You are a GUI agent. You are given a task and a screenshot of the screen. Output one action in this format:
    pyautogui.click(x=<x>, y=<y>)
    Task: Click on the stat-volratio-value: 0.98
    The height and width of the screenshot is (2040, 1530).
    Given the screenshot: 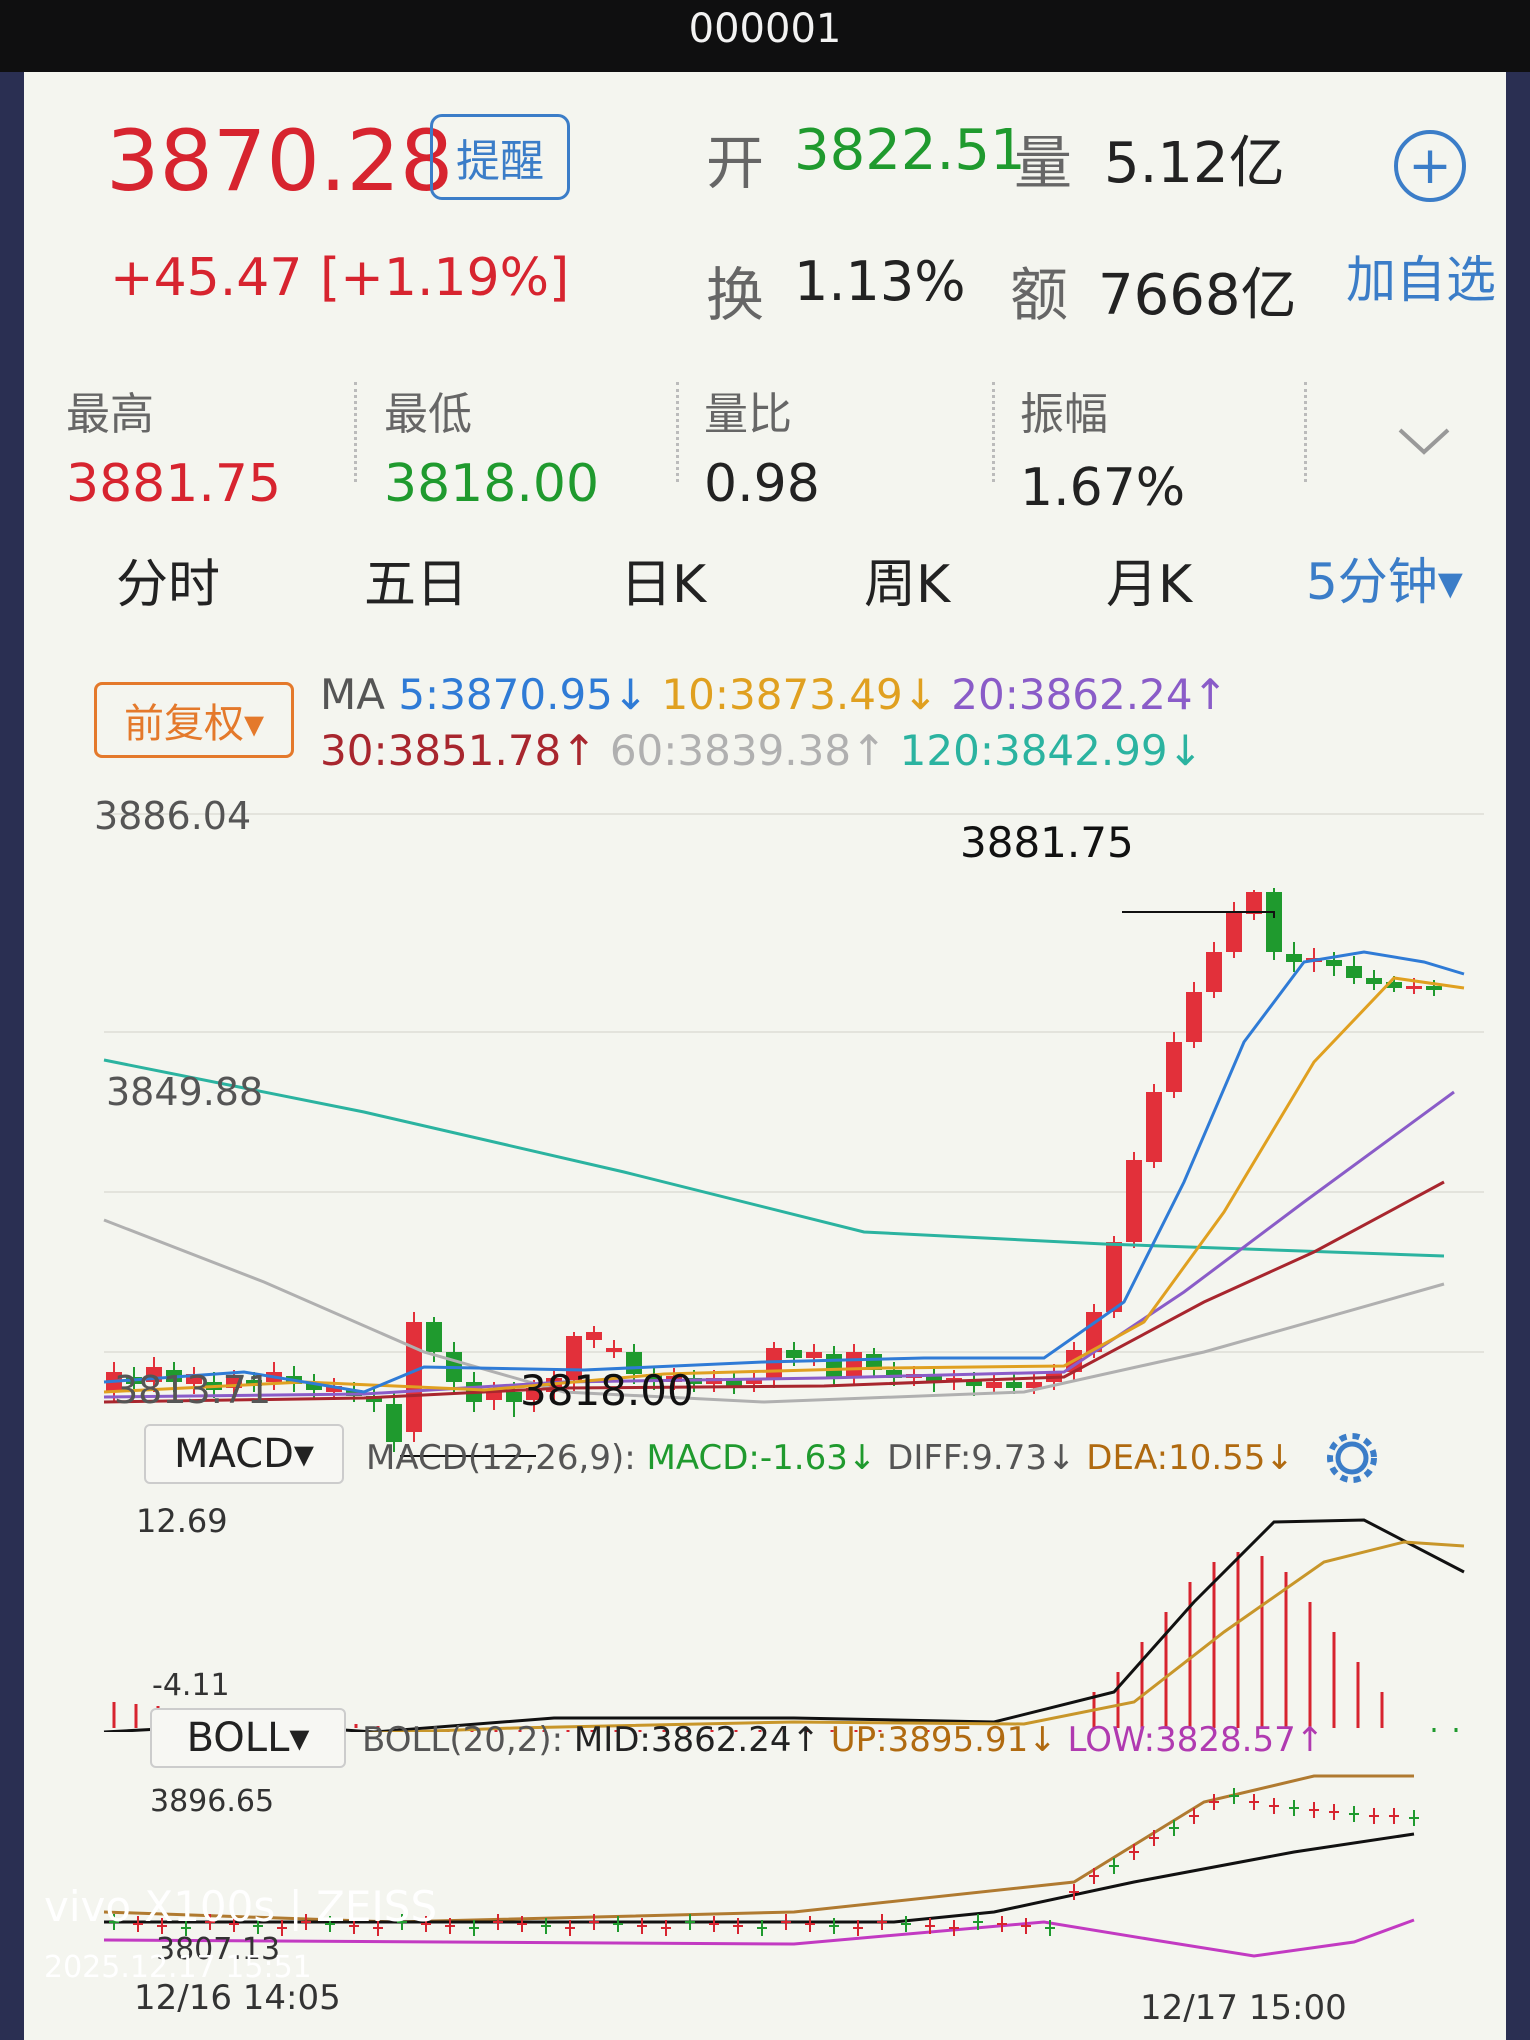 What is the action you would take?
    pyautogui.click(x=762, y=484)
    